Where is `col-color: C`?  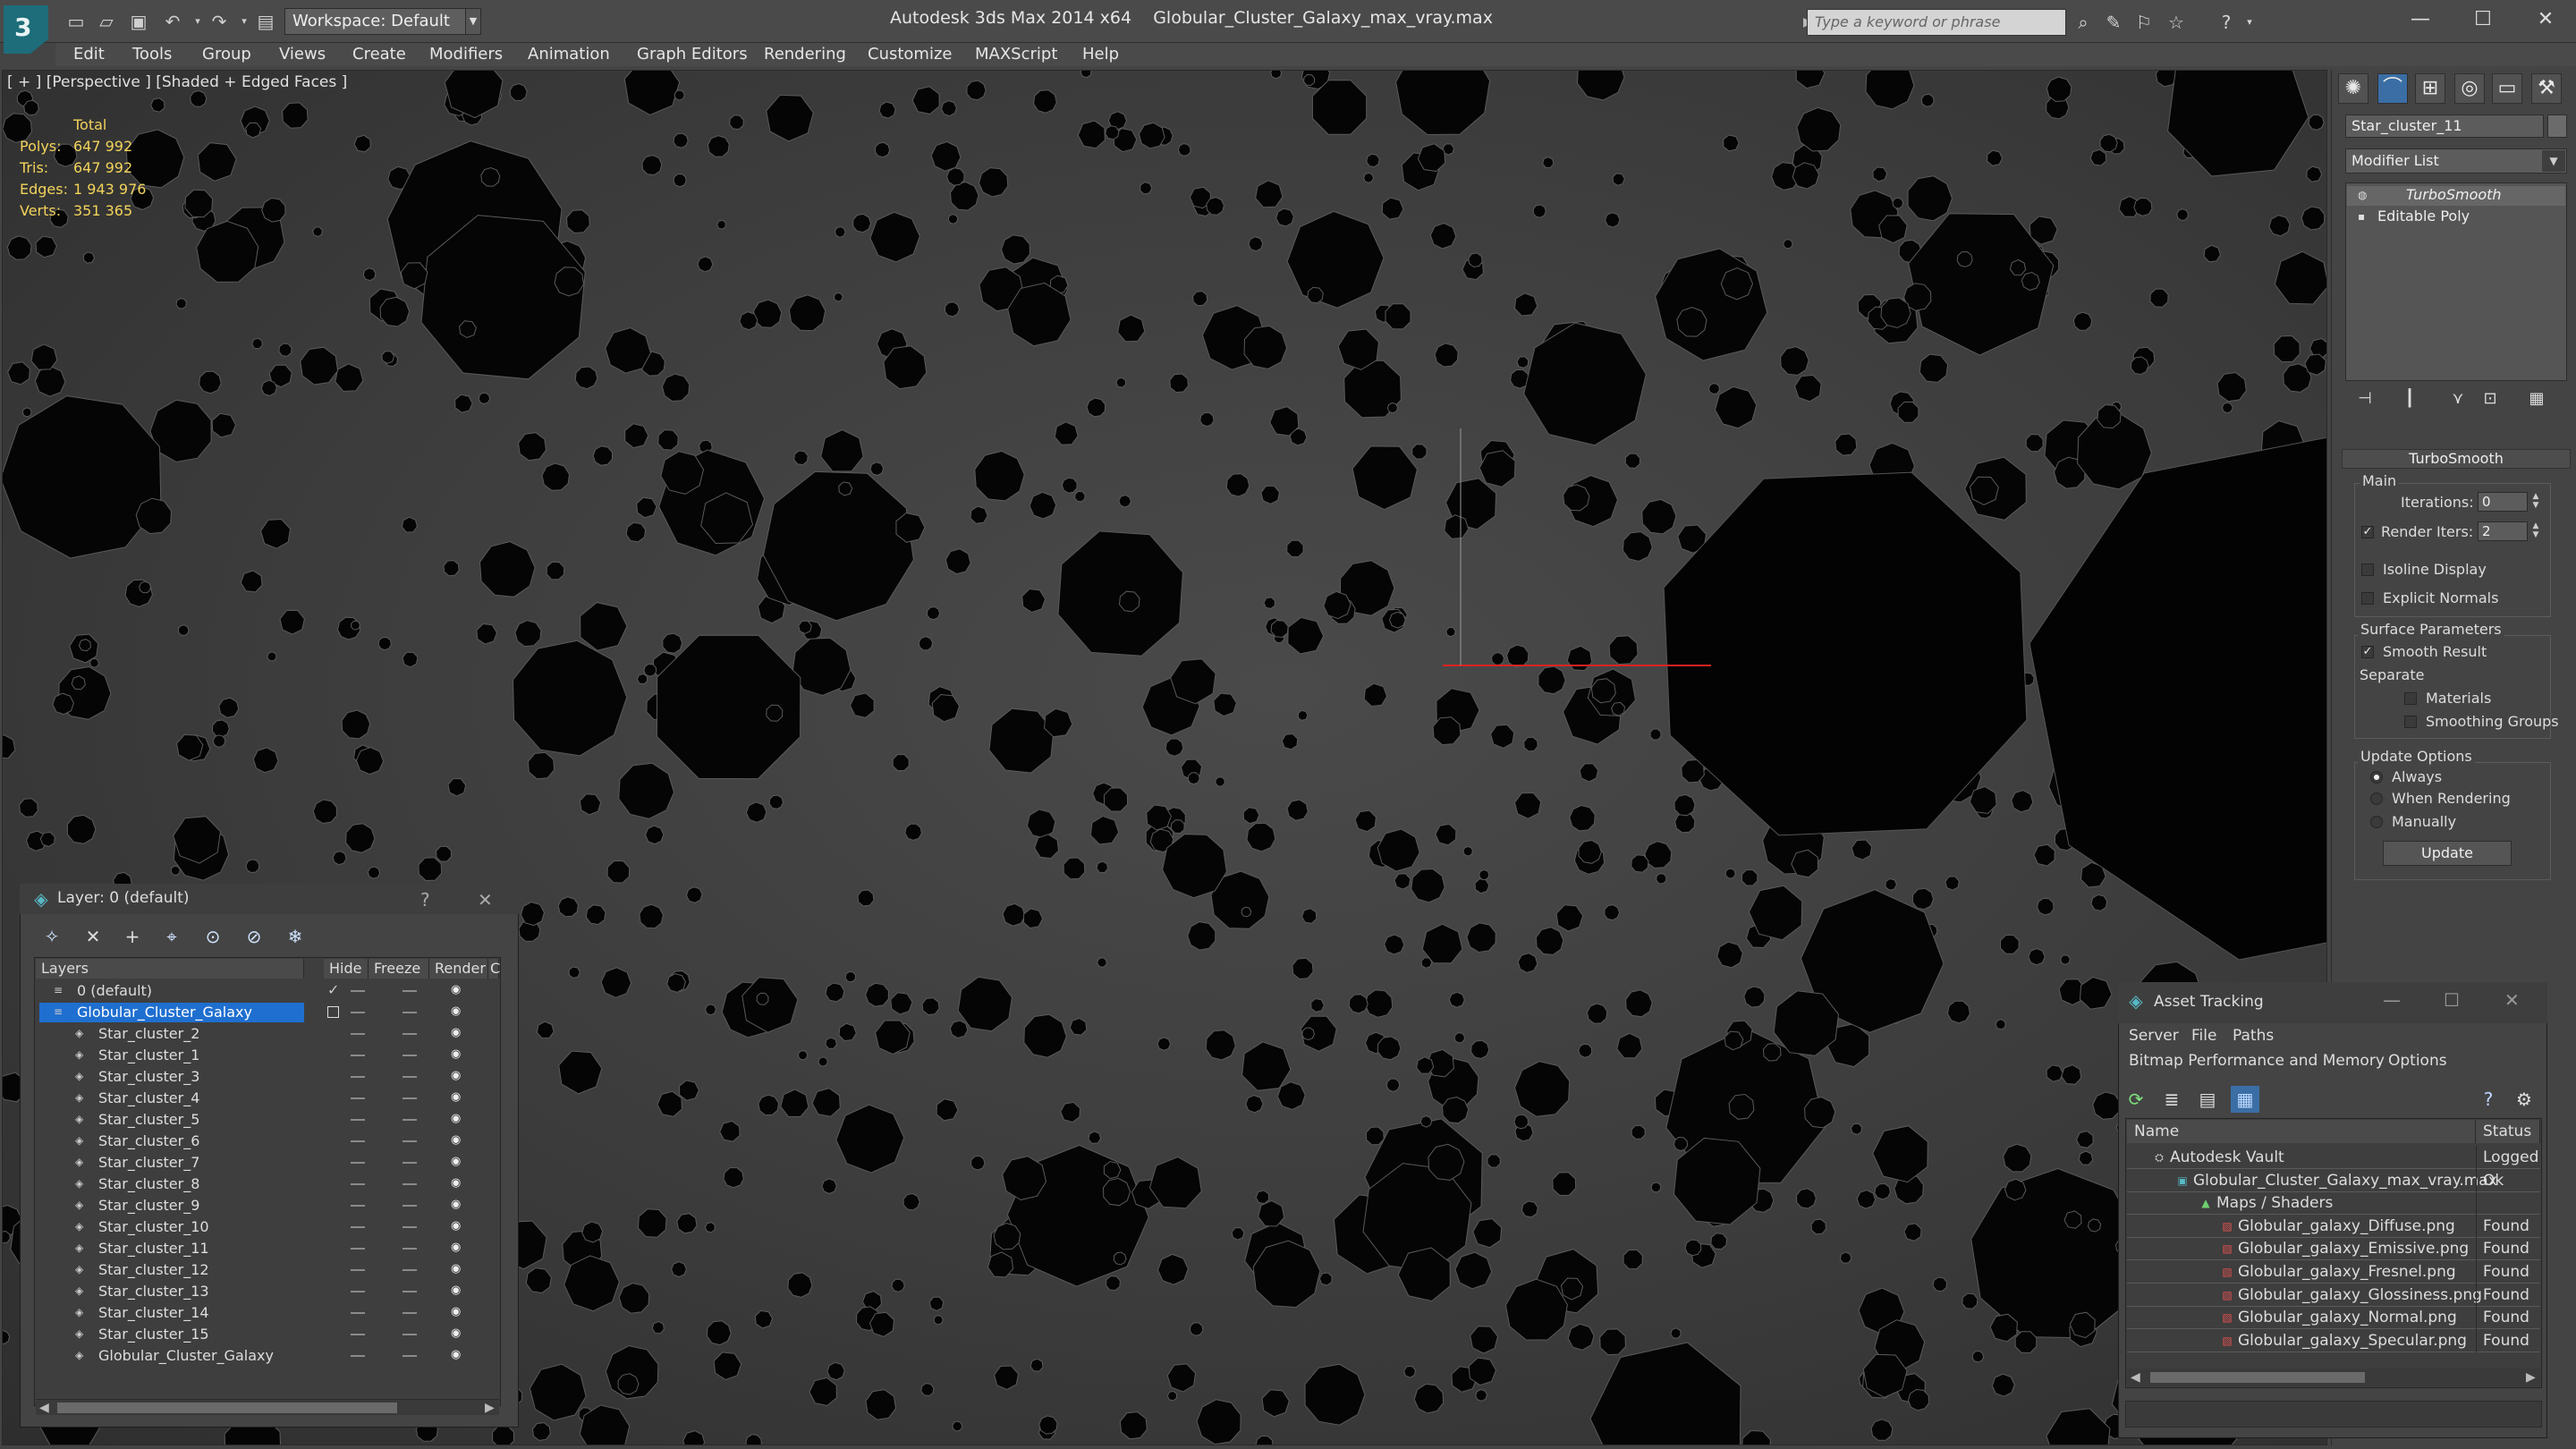
col-color: C is located at coordinates (494, 969).